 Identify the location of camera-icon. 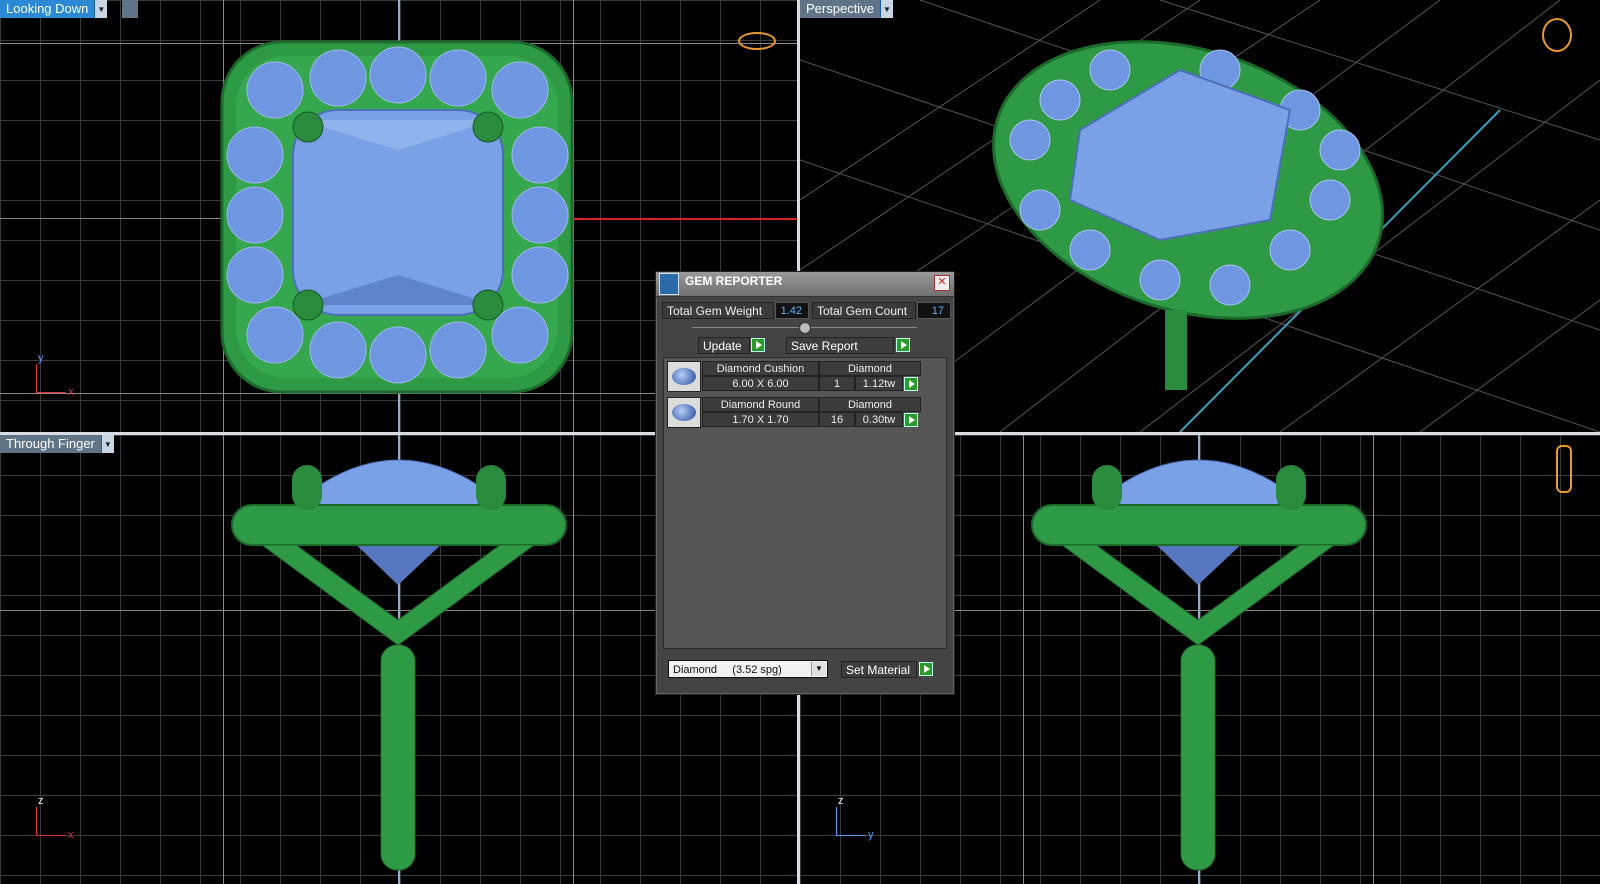
(130, 9).